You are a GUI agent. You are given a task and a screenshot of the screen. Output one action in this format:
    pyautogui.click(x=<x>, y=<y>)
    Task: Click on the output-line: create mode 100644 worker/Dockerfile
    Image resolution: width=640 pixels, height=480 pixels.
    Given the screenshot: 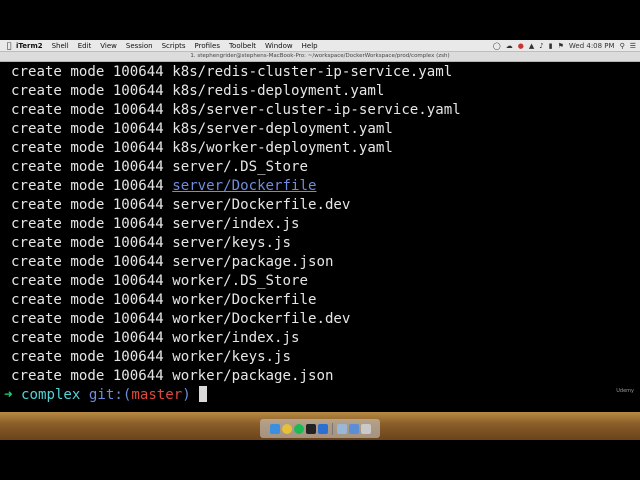 What is the action you would take?
    pyautogui.click(x=163, y=300)
    